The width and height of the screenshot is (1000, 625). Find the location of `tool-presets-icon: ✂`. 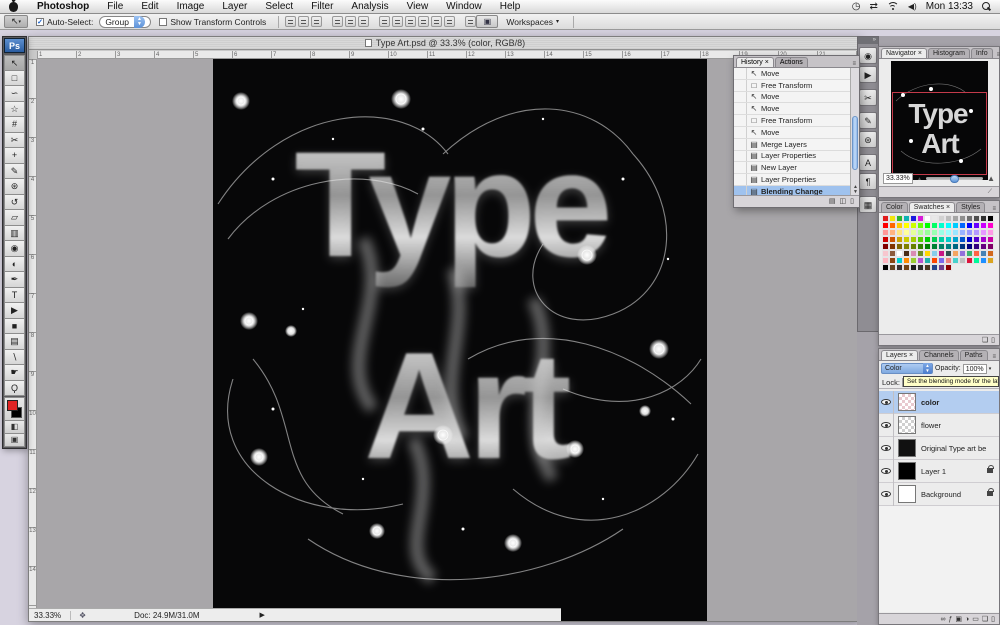

tool-presets-icon: ✂ is located at coordinates (868, 97).